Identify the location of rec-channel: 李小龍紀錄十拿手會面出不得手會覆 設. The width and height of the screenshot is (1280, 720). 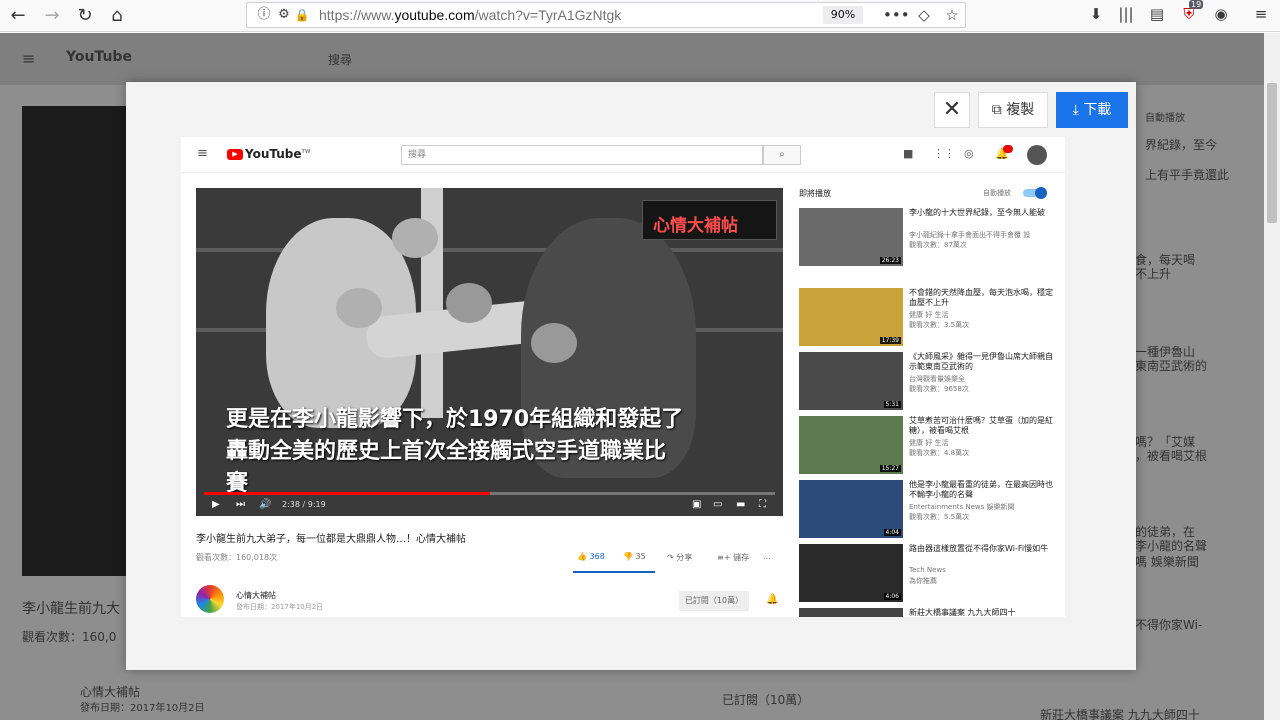
(970, 235).